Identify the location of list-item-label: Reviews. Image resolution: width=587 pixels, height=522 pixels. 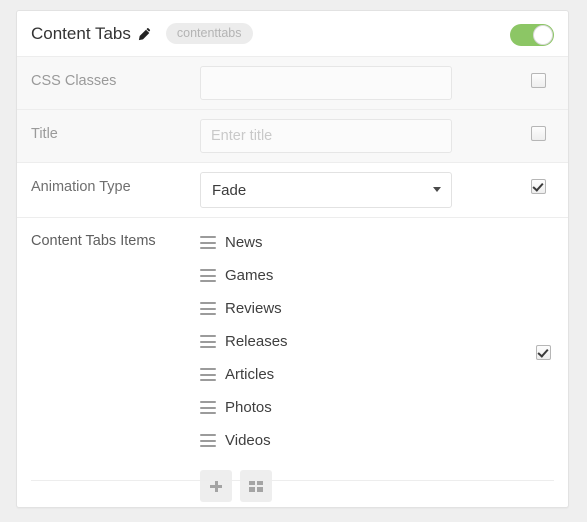
(253, 308).